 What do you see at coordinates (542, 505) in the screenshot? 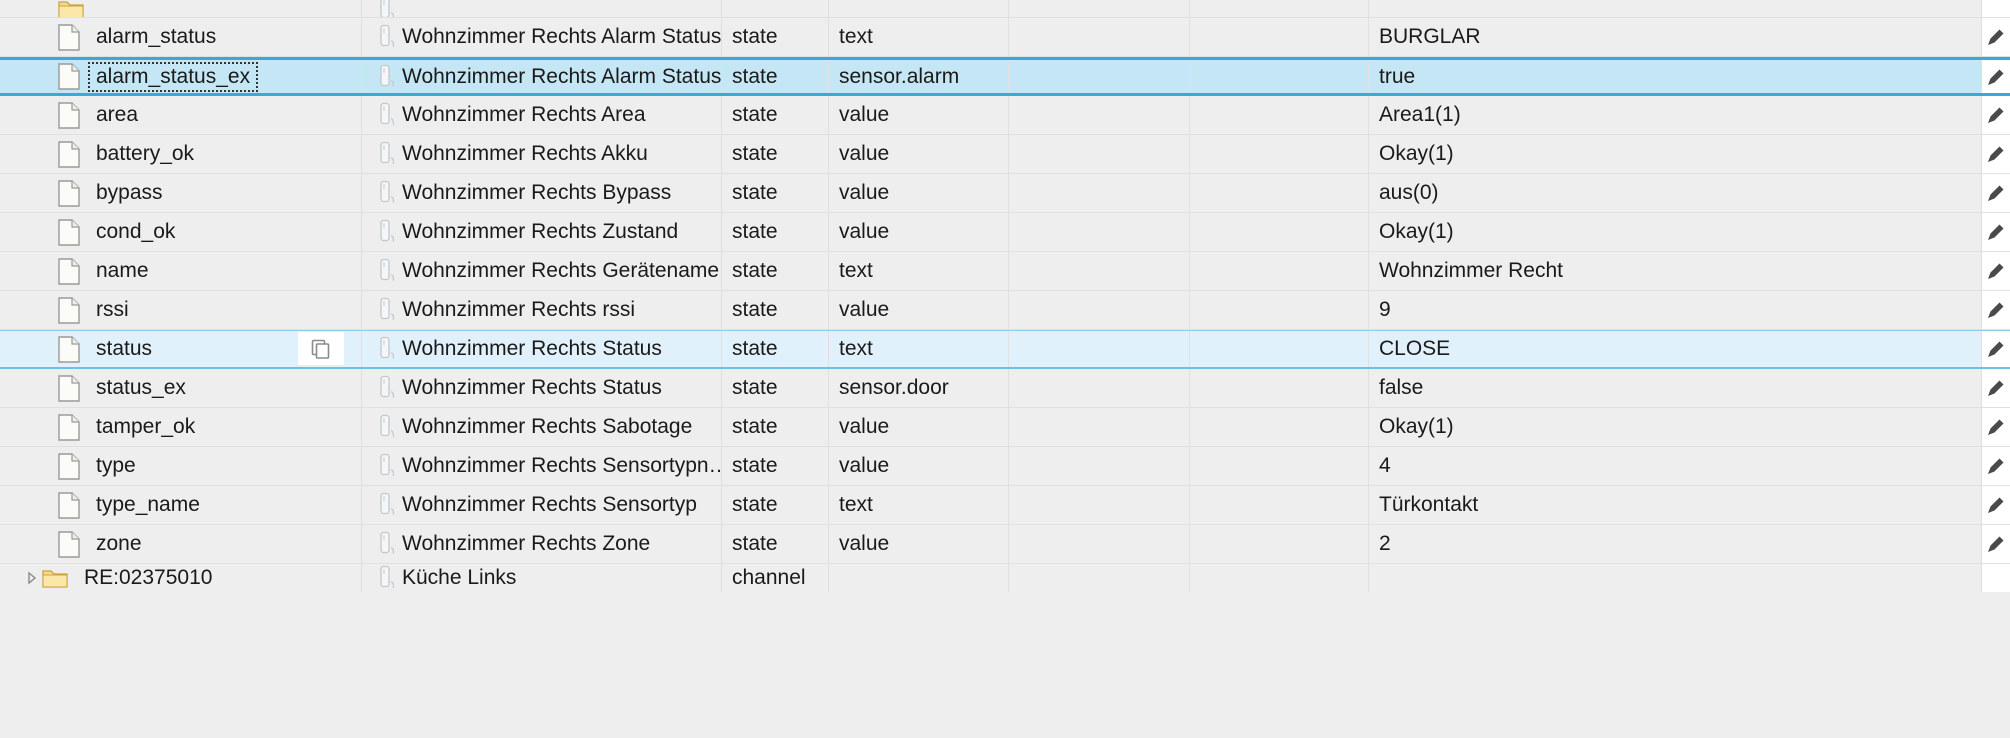
I see `cell-device-name: Wohnzimmer Rechts Sensortyp` at bounding box center [542, 505].